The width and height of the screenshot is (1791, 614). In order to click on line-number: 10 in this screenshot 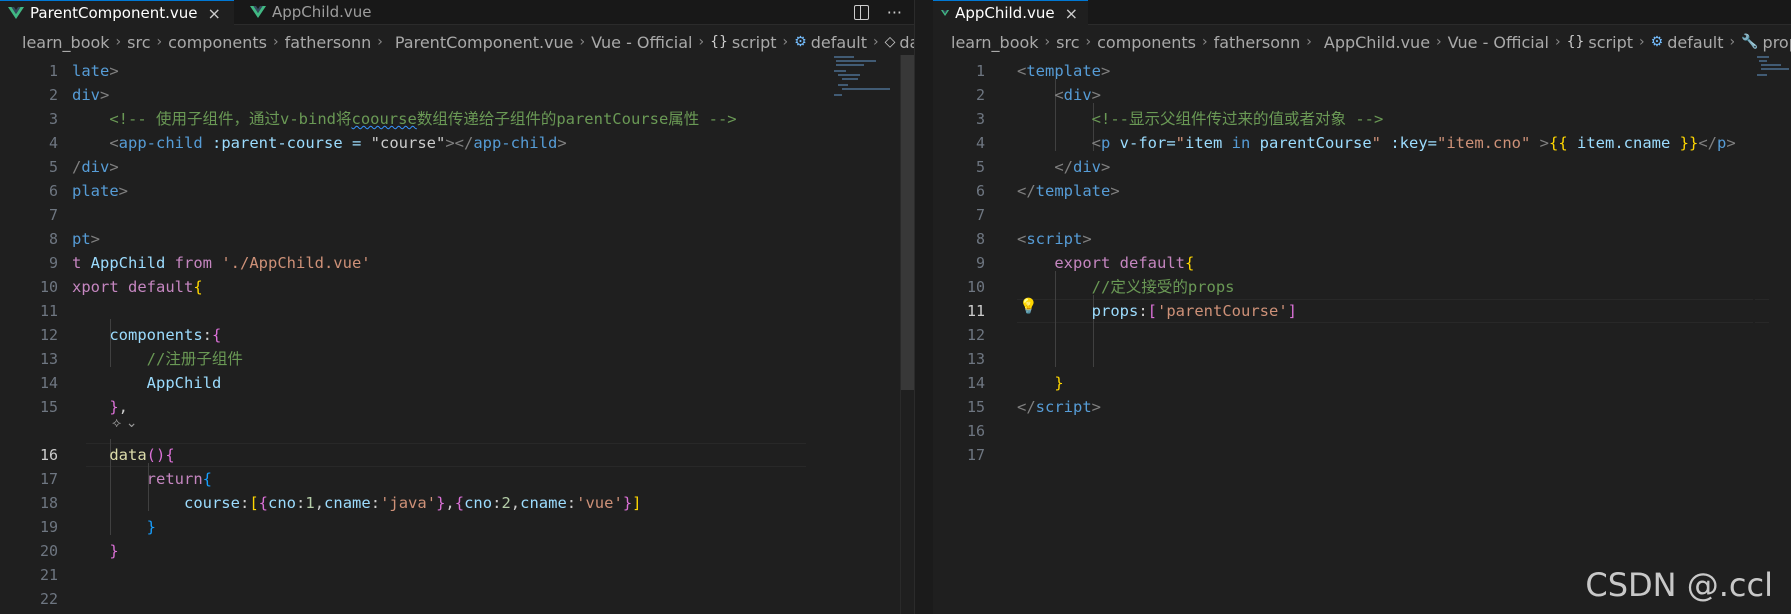, I will do `click(975, 287)`.